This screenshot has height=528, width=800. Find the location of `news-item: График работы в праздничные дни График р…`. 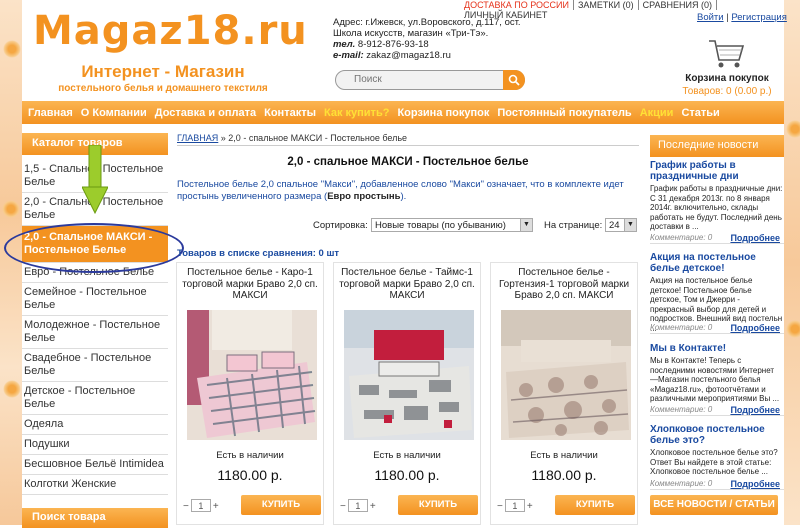

news-item: График работы в праздничные дни График р… is located at coordinates (717, 203).